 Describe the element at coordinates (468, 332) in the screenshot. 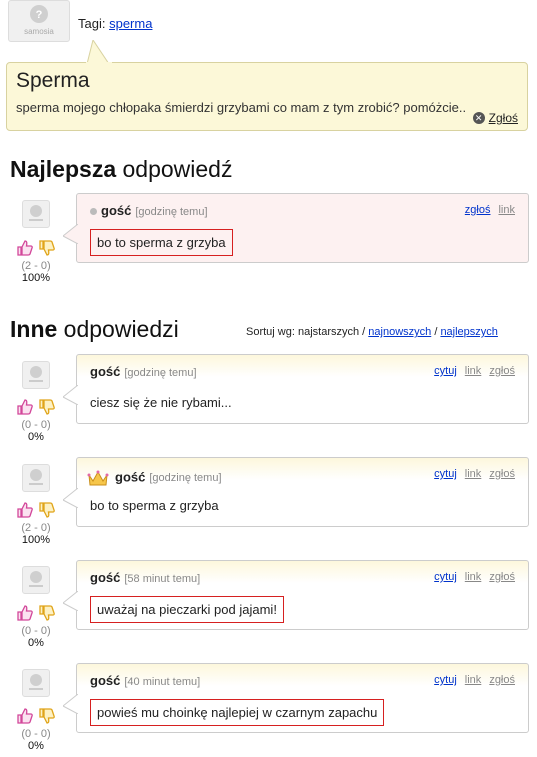

I see `sort-best-link: najlepszych` at that location.